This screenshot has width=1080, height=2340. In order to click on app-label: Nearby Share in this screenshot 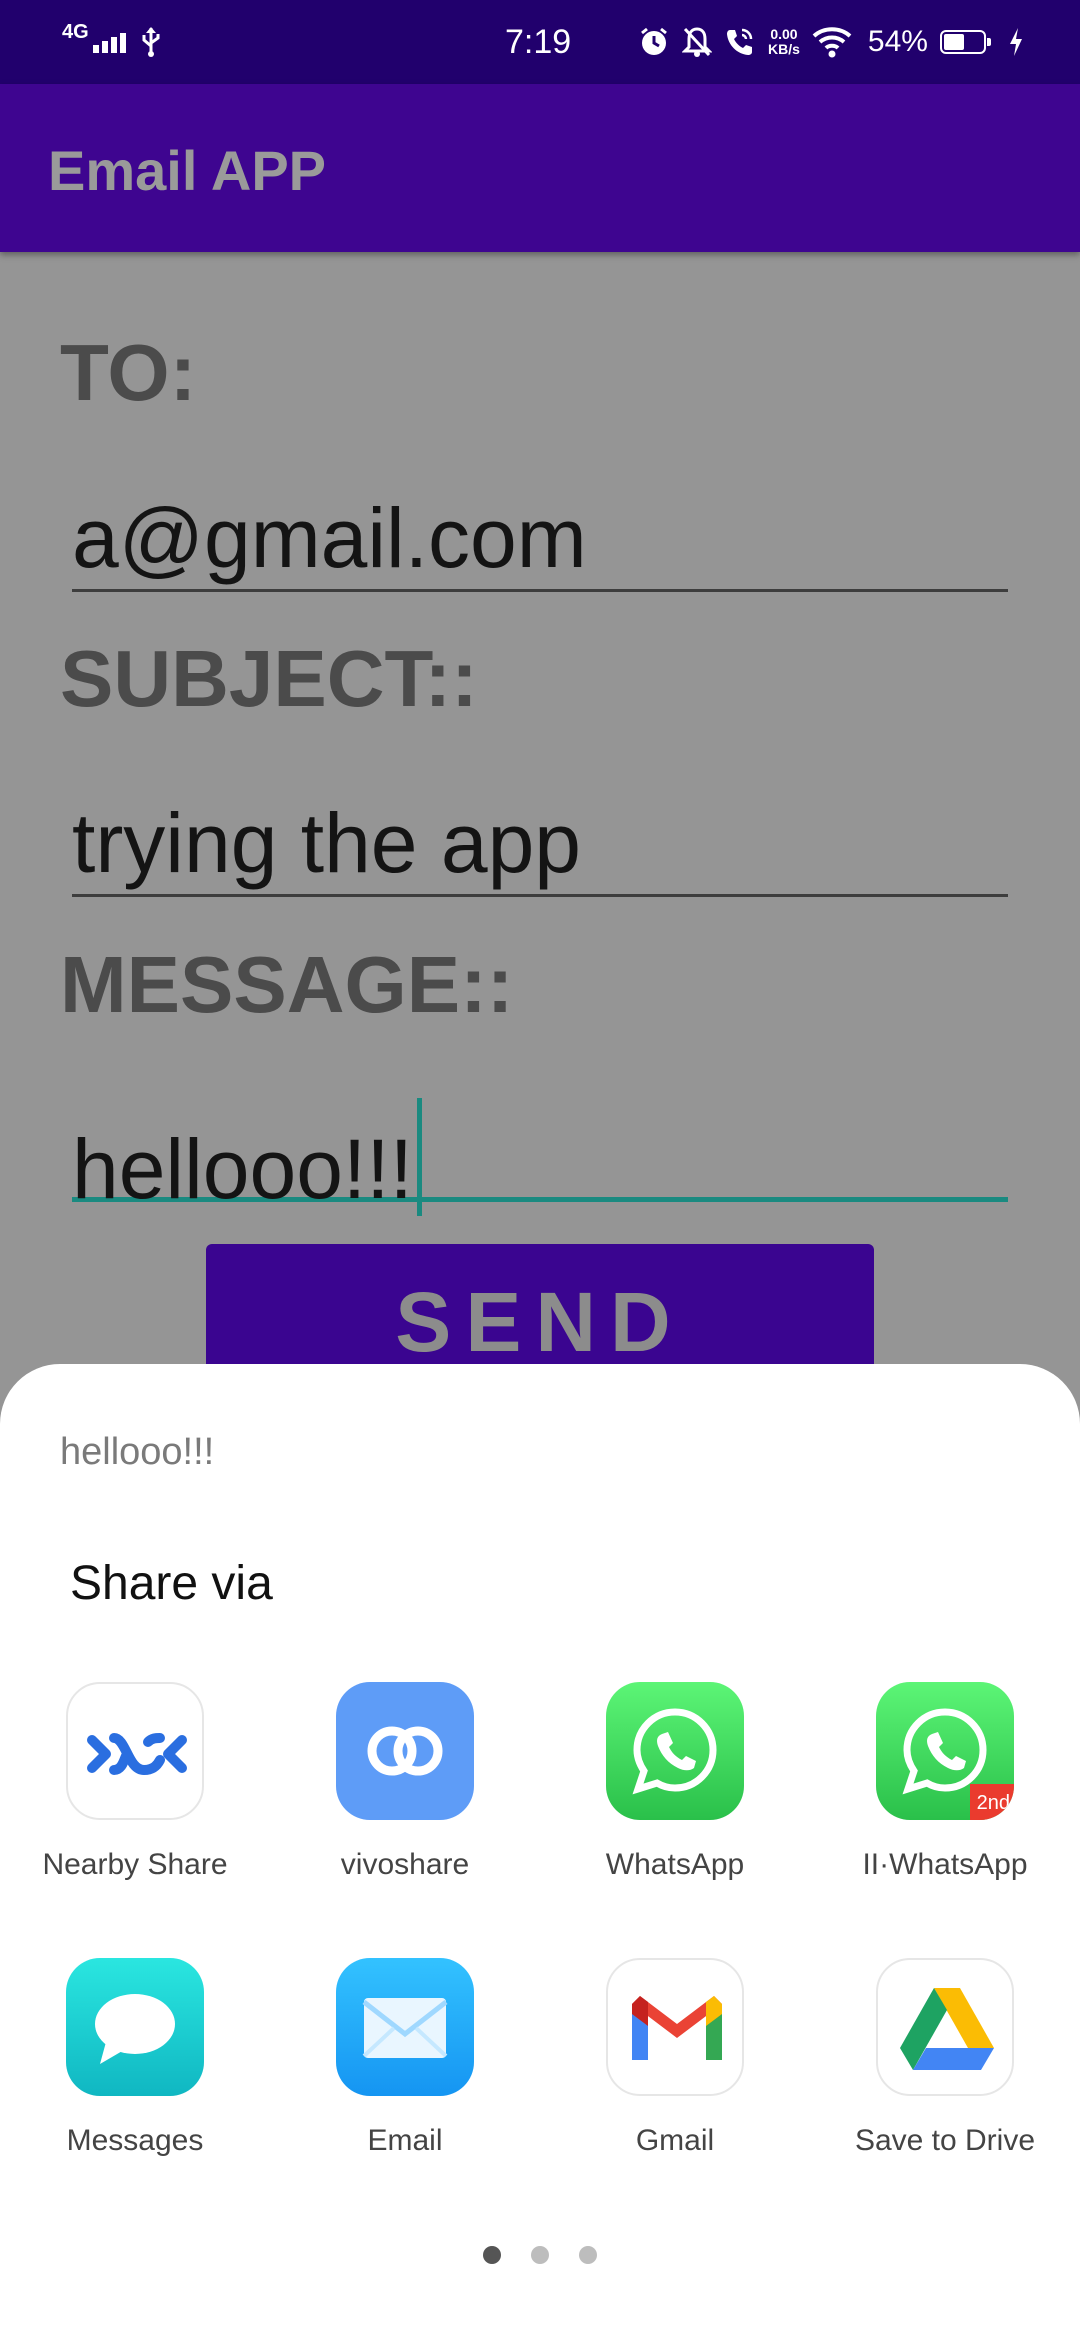, I will do `click(135, 1864)`.